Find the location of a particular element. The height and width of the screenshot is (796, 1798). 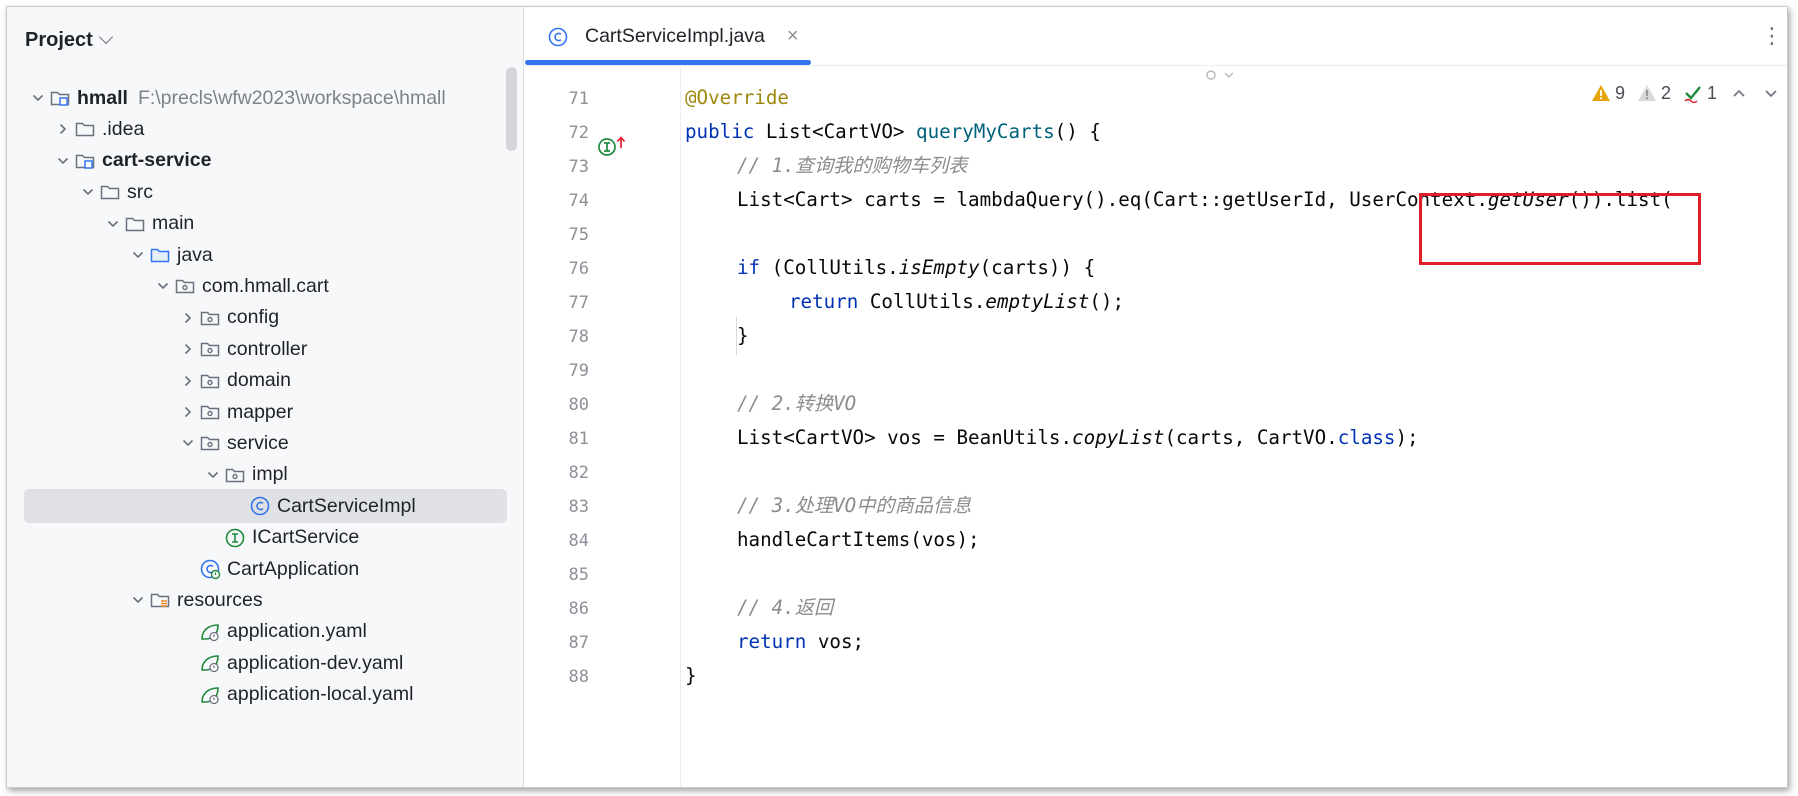

project-title: Project is located at coordinates (59, 39).